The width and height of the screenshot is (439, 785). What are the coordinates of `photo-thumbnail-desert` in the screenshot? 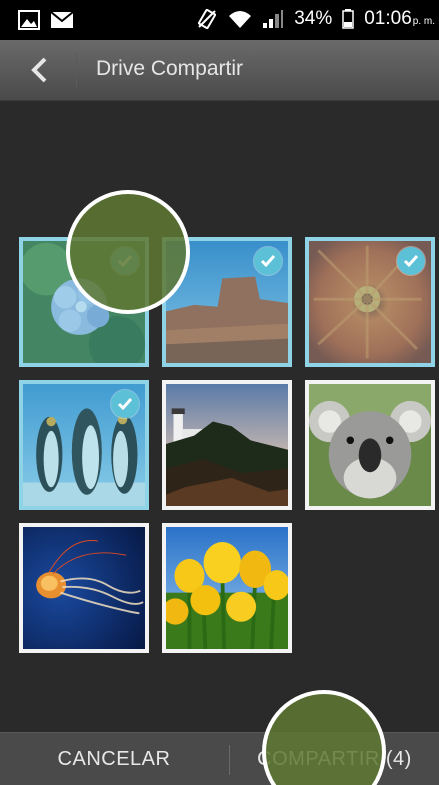 It's located at (227, 302).